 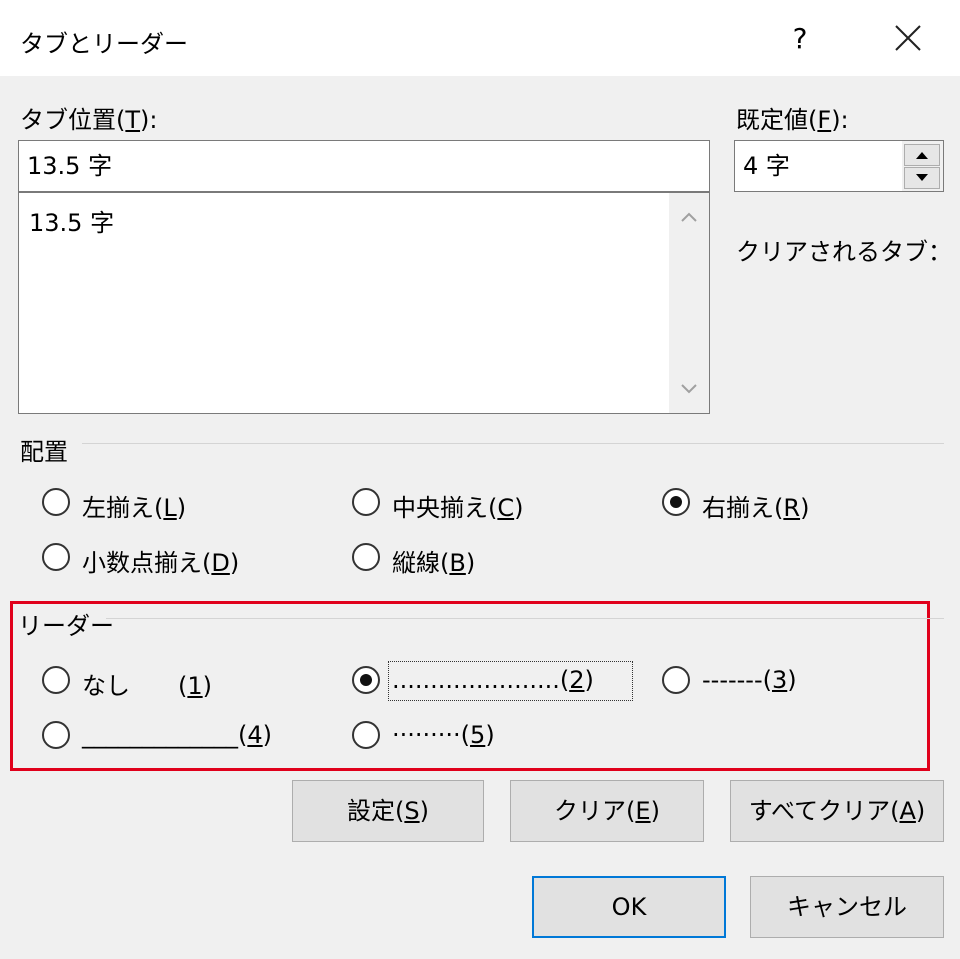 I want to click on align-right-radio, so click(x=676, y=502).